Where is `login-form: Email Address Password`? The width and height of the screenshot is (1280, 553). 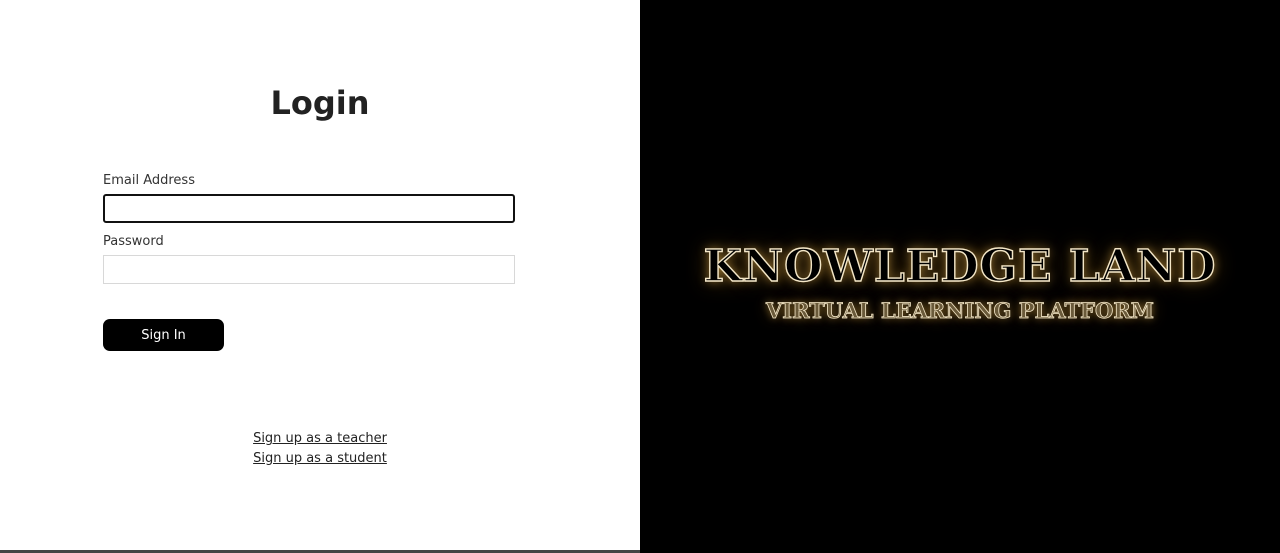 login-form: Email Address Password is located at coordinates (309, 228).